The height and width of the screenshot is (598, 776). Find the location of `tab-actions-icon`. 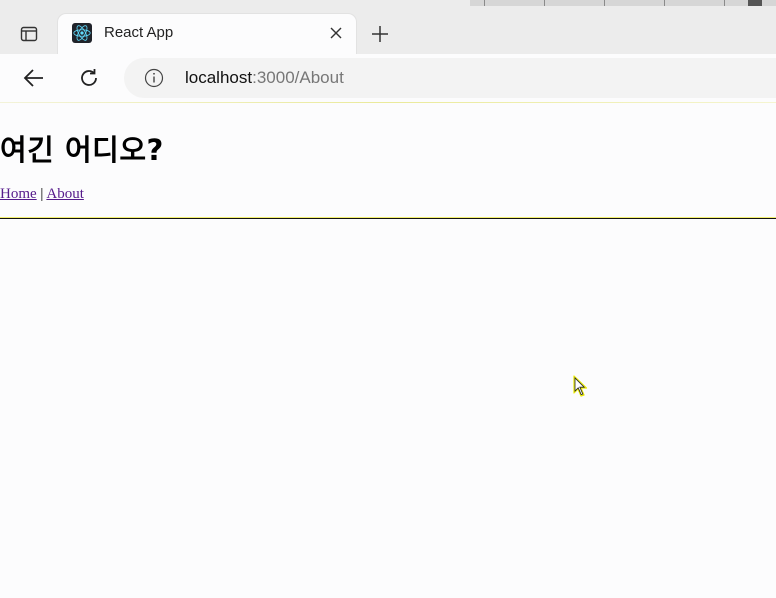

tab-actions-icon is located at coordinates (29, 34).